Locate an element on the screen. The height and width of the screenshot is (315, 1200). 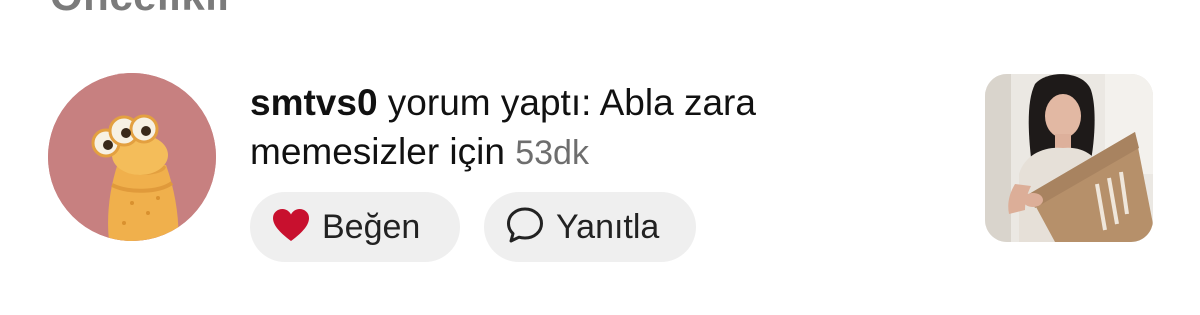
reply-button: Yanıtla is located at coordinates (590, 227).